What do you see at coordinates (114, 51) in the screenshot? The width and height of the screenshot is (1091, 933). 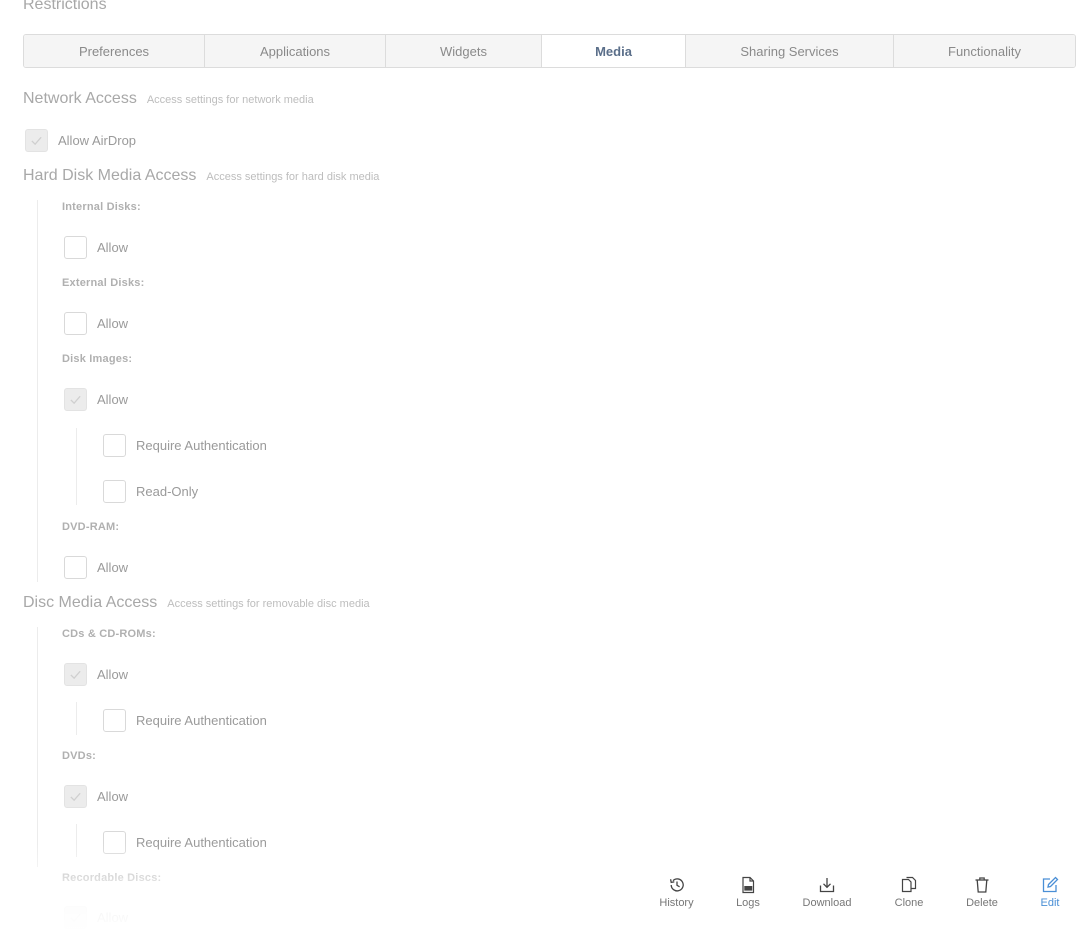 I see `tab-preferences: Preferences` at bounding box center [114, 51].